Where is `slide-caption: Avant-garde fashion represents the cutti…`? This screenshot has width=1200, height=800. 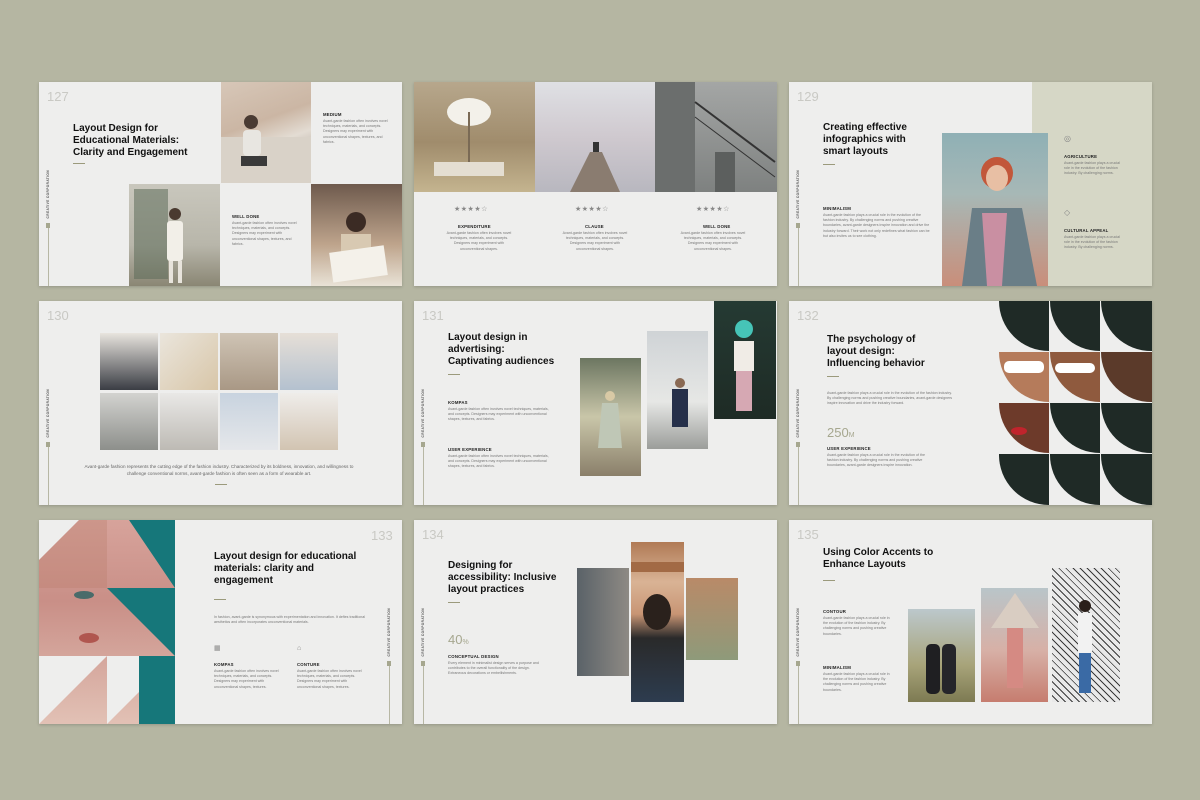 slide-caption: Avant-garde fashion represents the cutti… is located at coordinates (219, 470).